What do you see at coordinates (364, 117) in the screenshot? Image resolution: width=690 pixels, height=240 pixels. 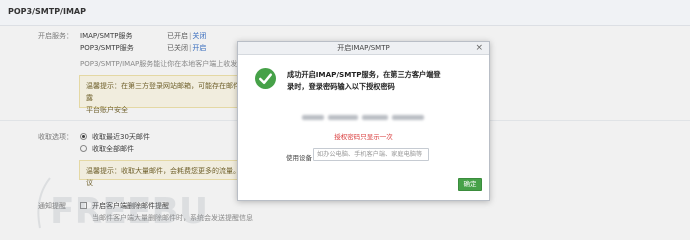 I see `auth-code-blurred` at bounding box center [364, 117].